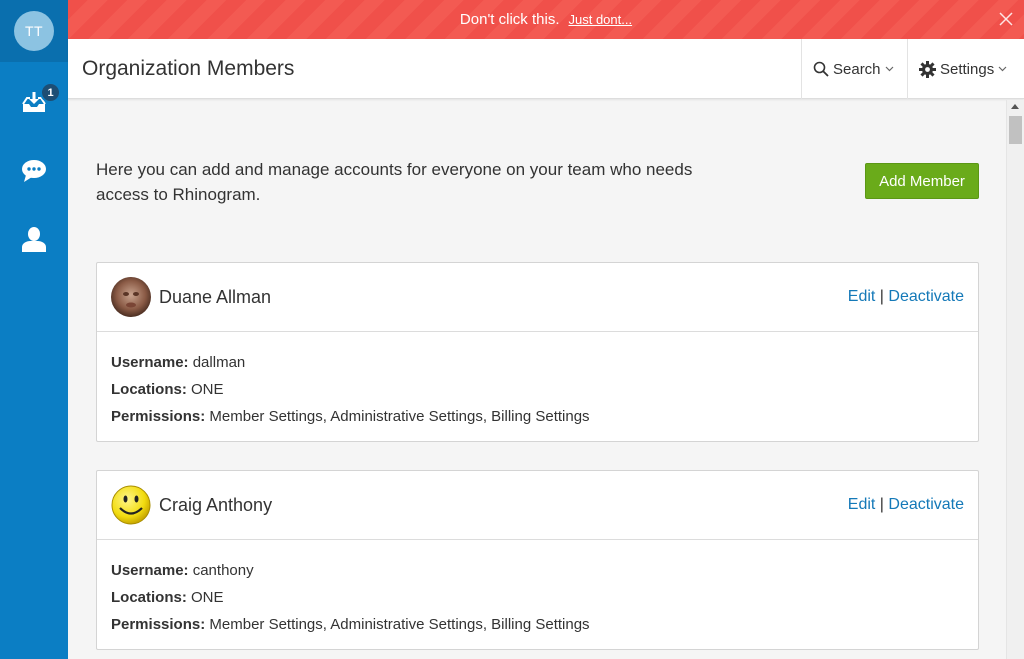 This screenshot has height=659, width=1024. What do you see at coordinates (1015, 379) in the screenshot?
I see `vertical-scrollbar` at bounding box center [1015, 379].